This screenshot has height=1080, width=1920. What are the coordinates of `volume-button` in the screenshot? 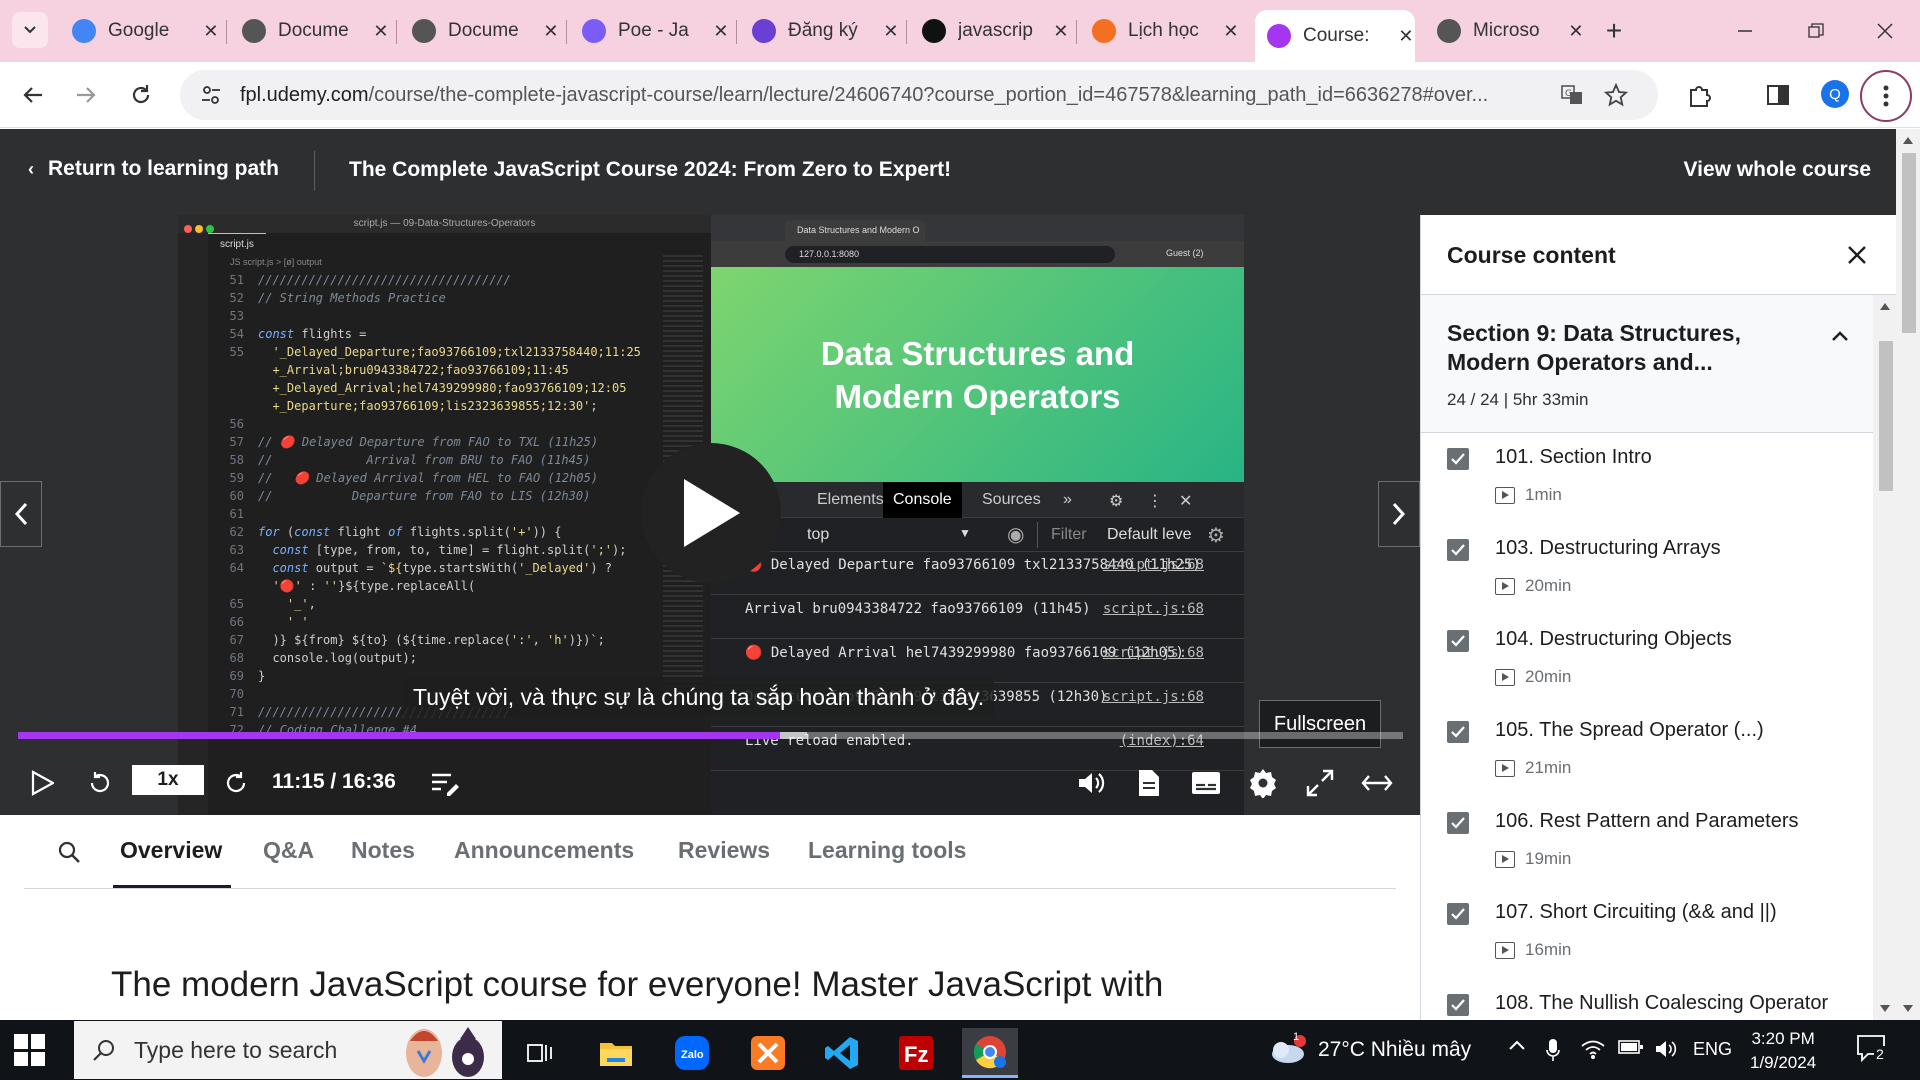 It's located at (1092, 783).